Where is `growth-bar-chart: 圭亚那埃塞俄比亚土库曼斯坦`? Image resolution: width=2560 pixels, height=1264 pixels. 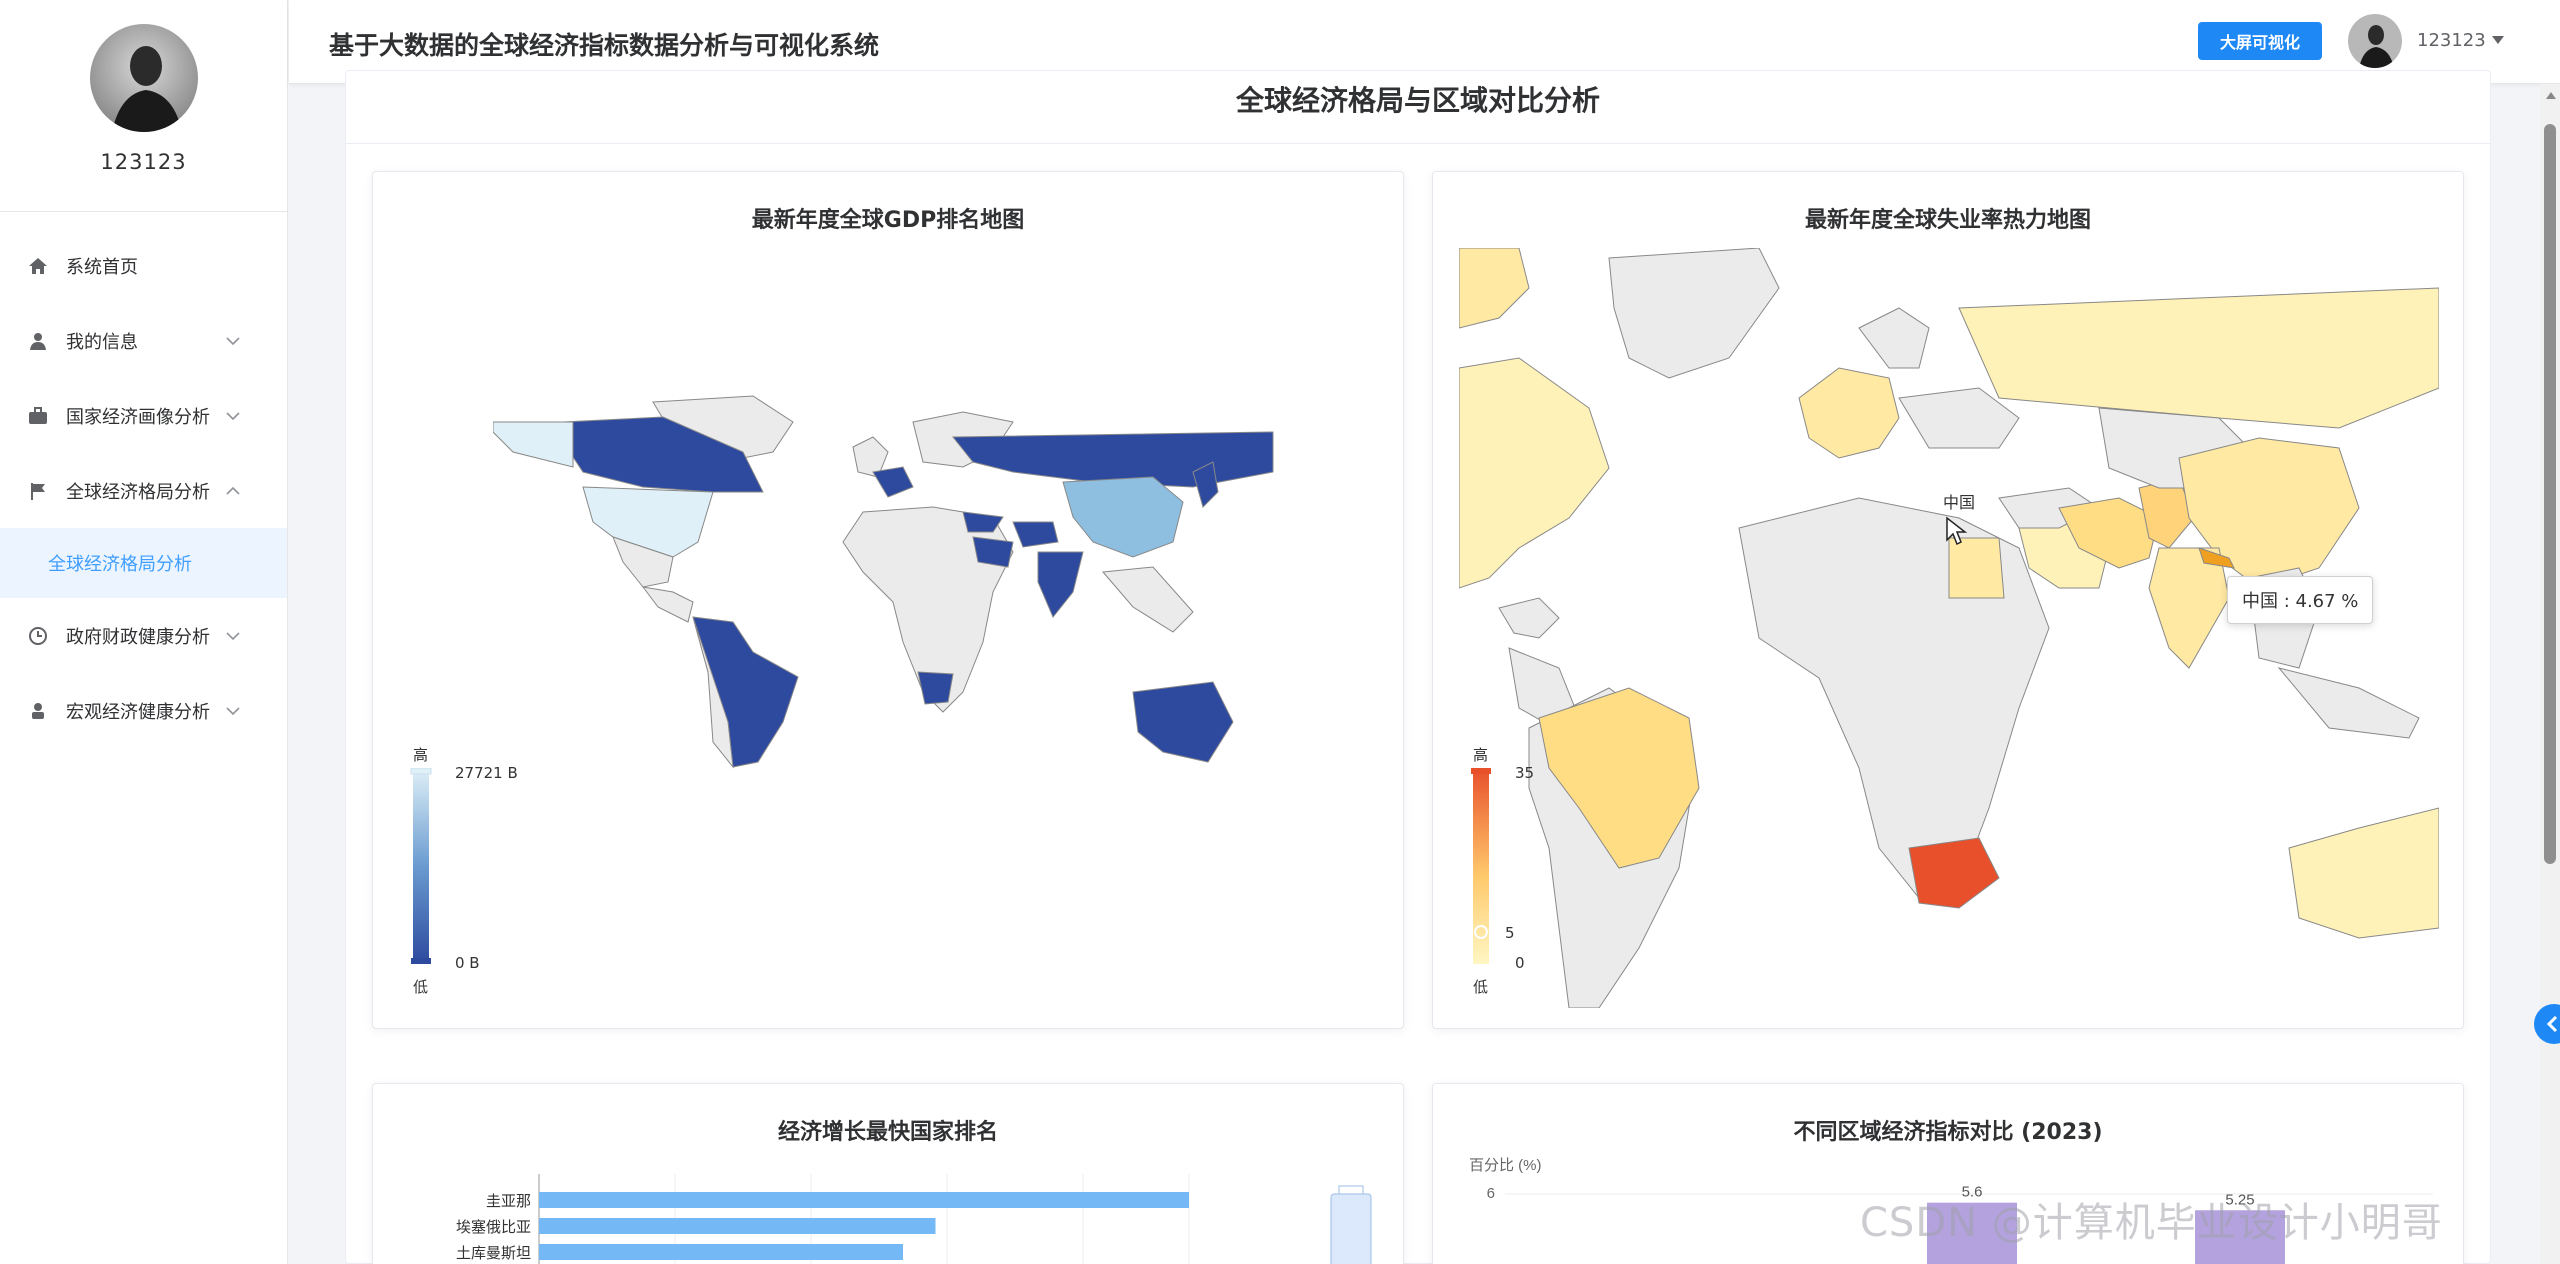 growth-bar-chart: 圭亚那埃塞俄比亚土库曼斯坦 is located at coordinates (888, 1219).